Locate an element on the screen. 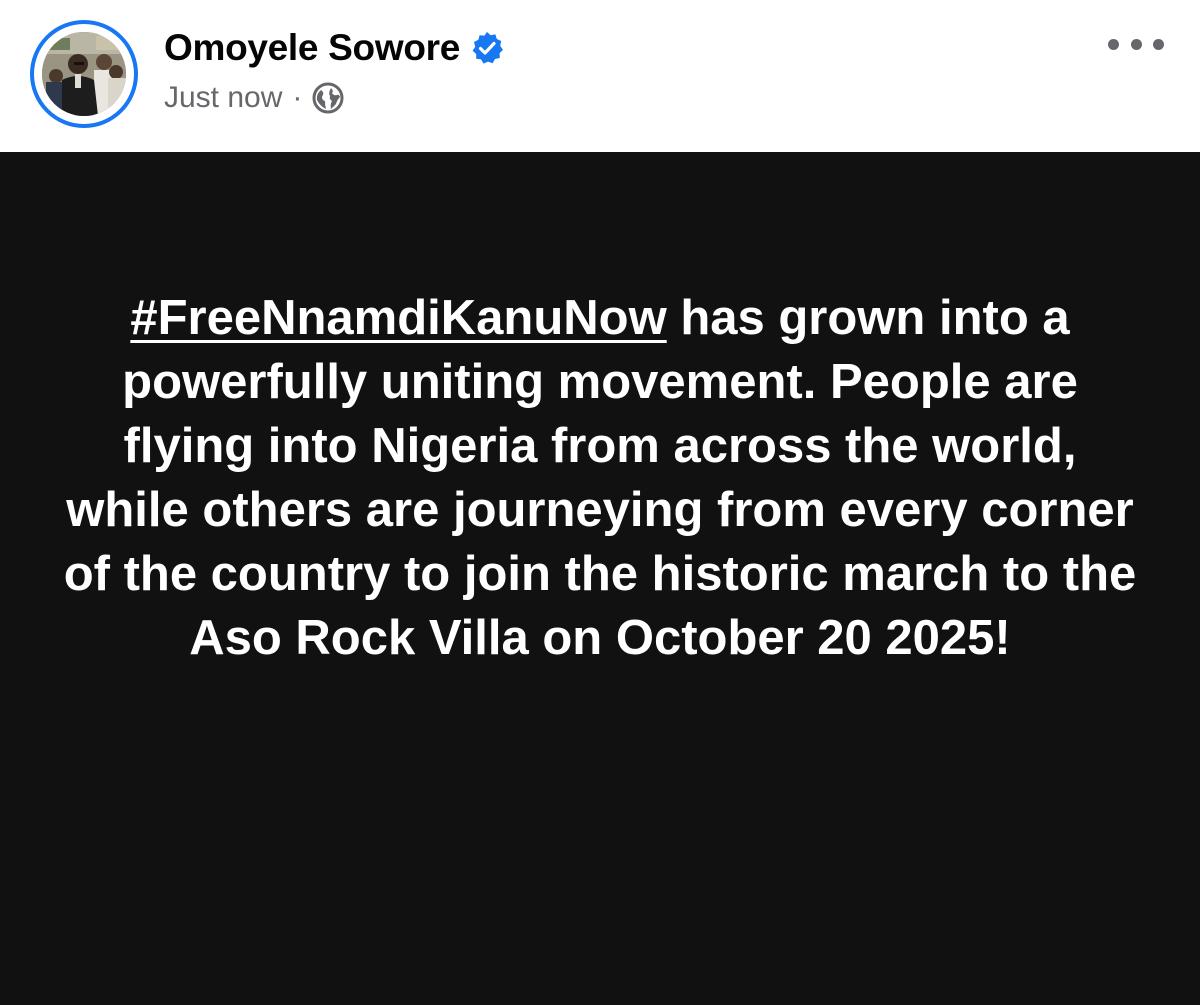 Image resolution: width=1200 pixels, height=1005 pixels. author-row: Omoyele Sowore is located at coordinates (334, 48).